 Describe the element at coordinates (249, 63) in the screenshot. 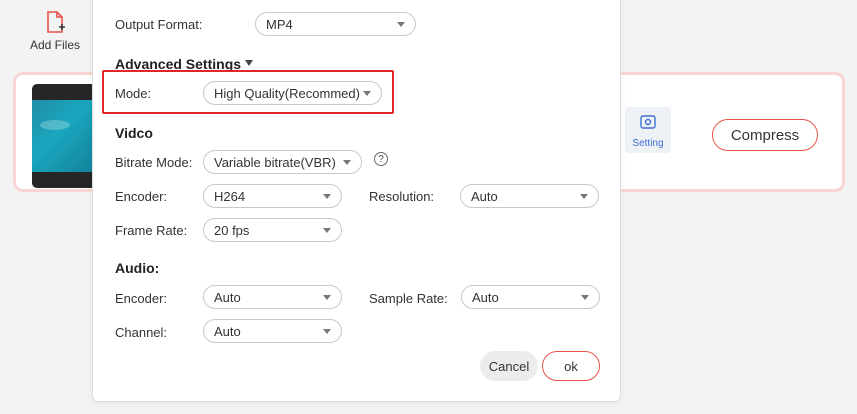

I see `caret-down-icon` at that location.